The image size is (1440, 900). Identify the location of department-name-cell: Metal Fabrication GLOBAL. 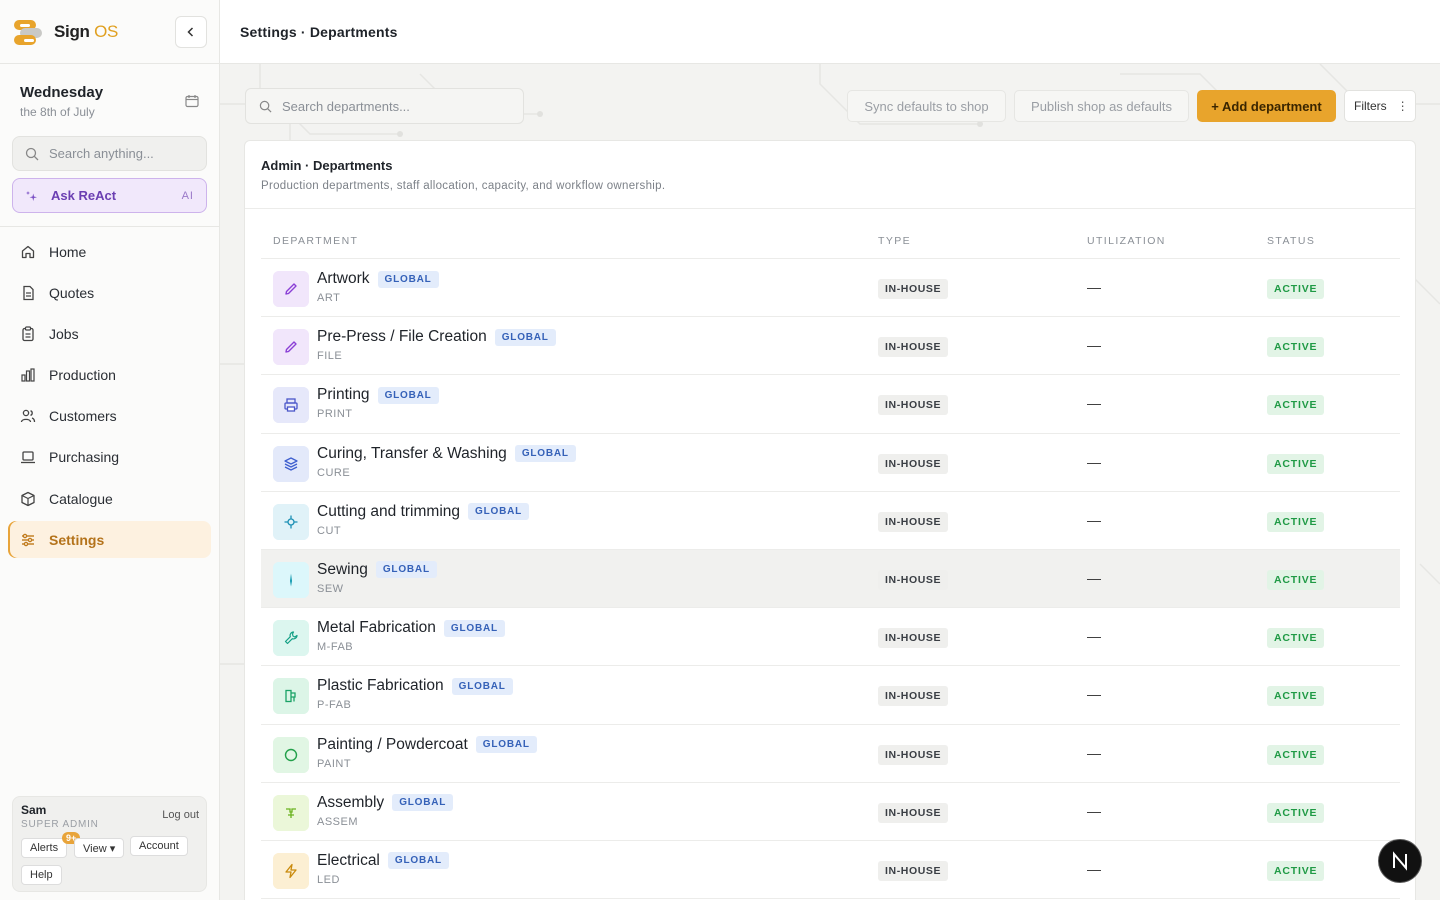
(411, 628).